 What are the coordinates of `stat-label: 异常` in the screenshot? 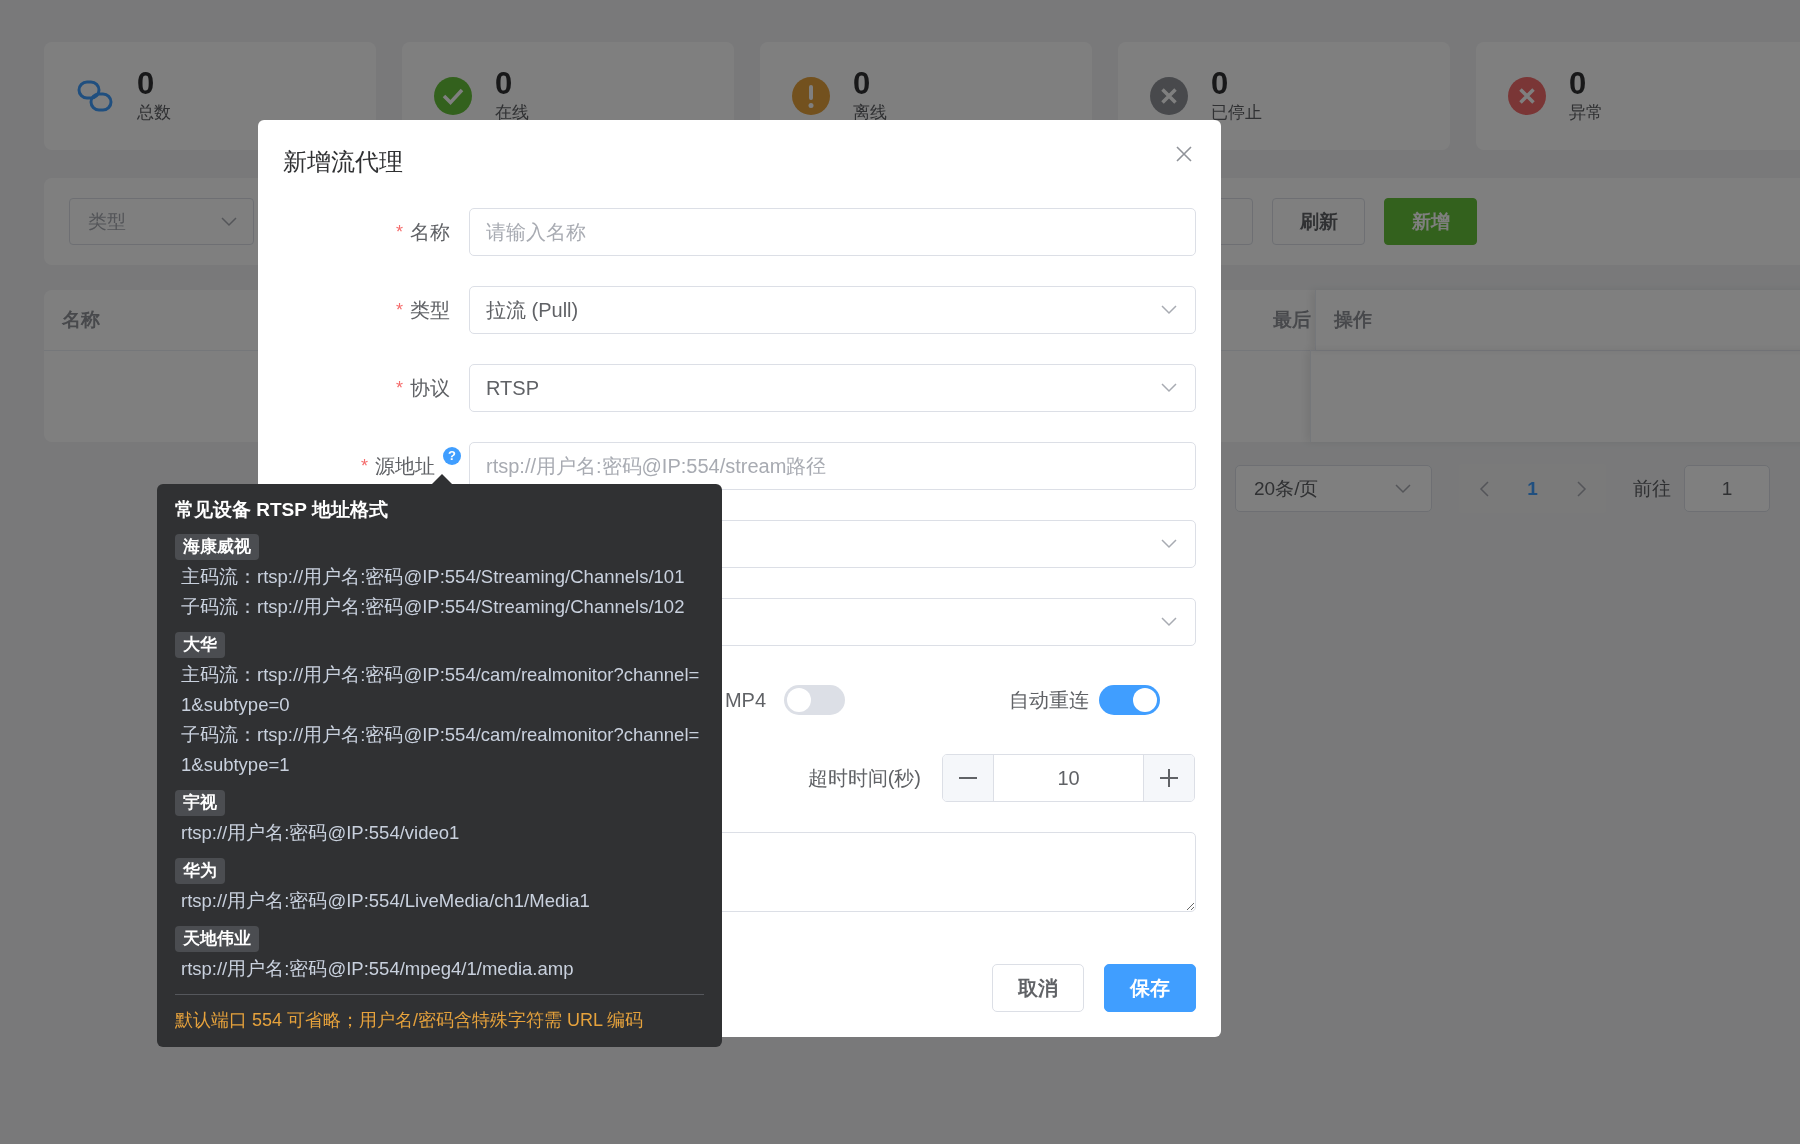 It's located at (1586, 113).